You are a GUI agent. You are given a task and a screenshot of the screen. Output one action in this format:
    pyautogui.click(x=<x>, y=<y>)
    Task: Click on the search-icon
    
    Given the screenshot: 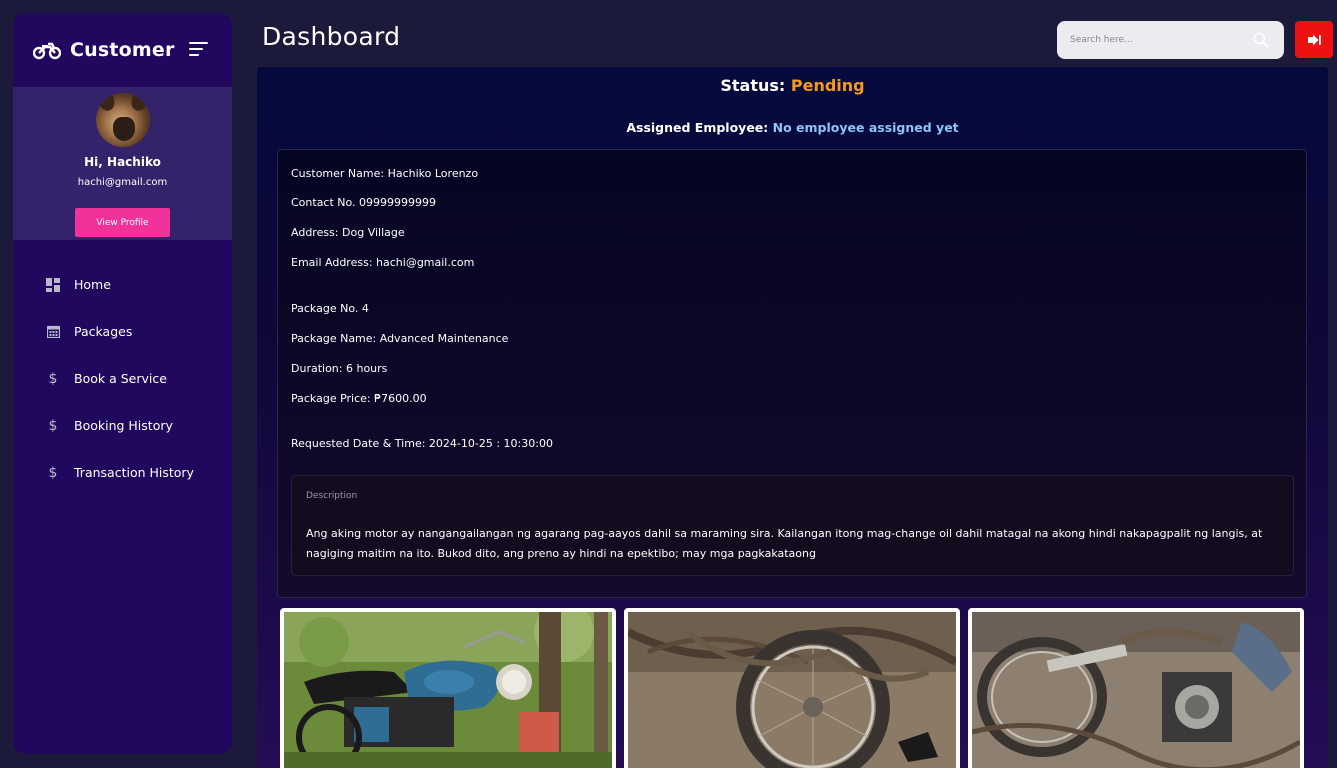 What is the action you would take?
    pyautogui.click(x=1261, y=40)
    